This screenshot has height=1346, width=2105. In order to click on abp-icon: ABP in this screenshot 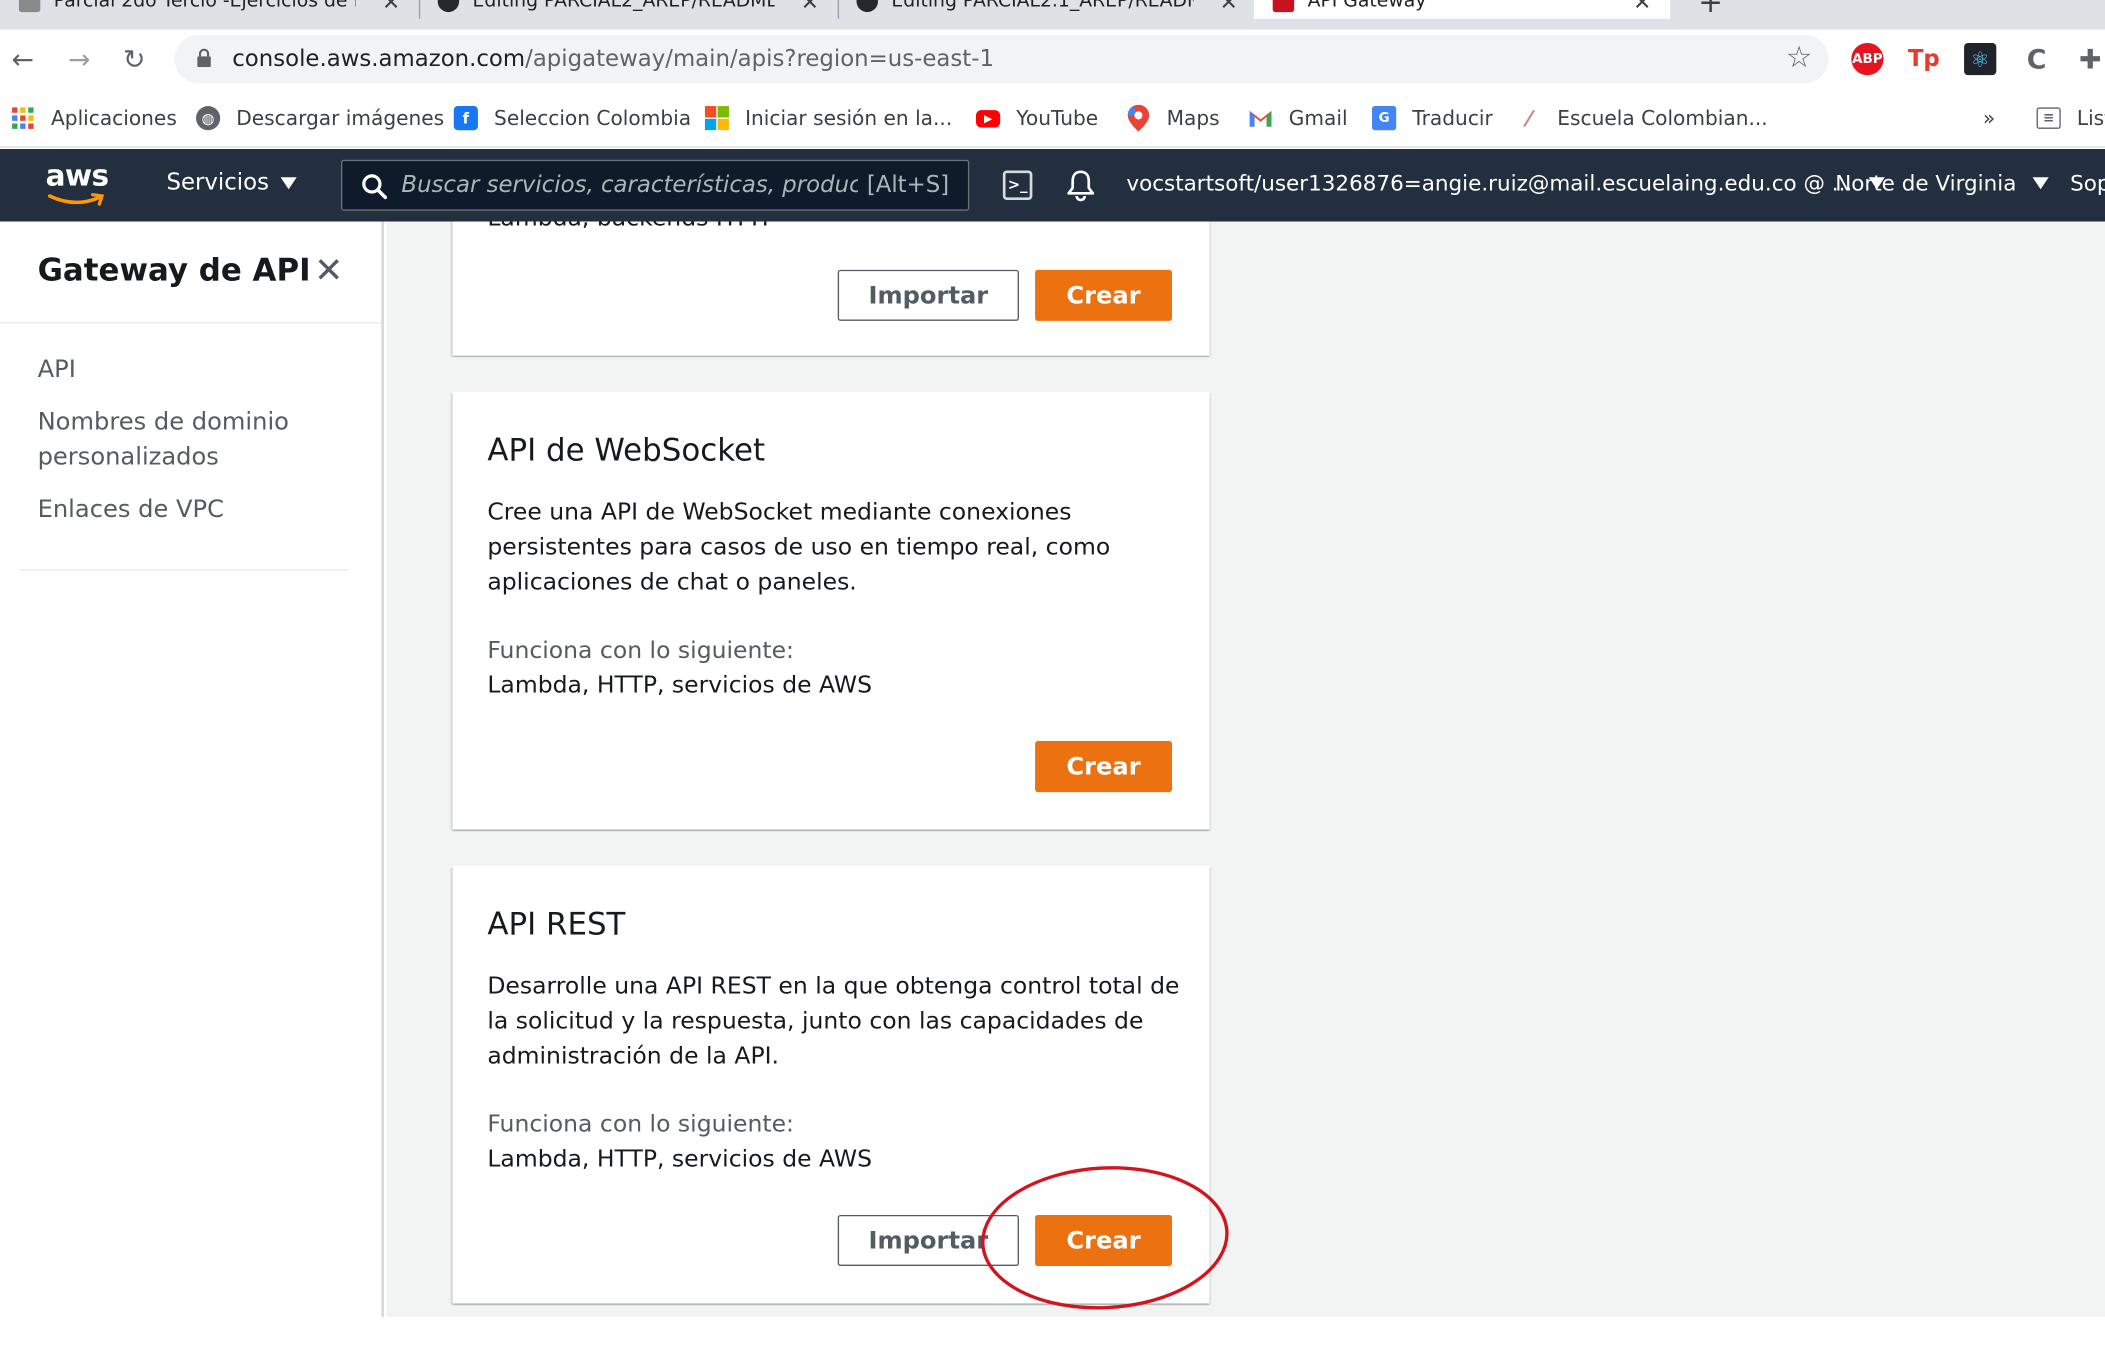, I will do `click(1867, 59)`.